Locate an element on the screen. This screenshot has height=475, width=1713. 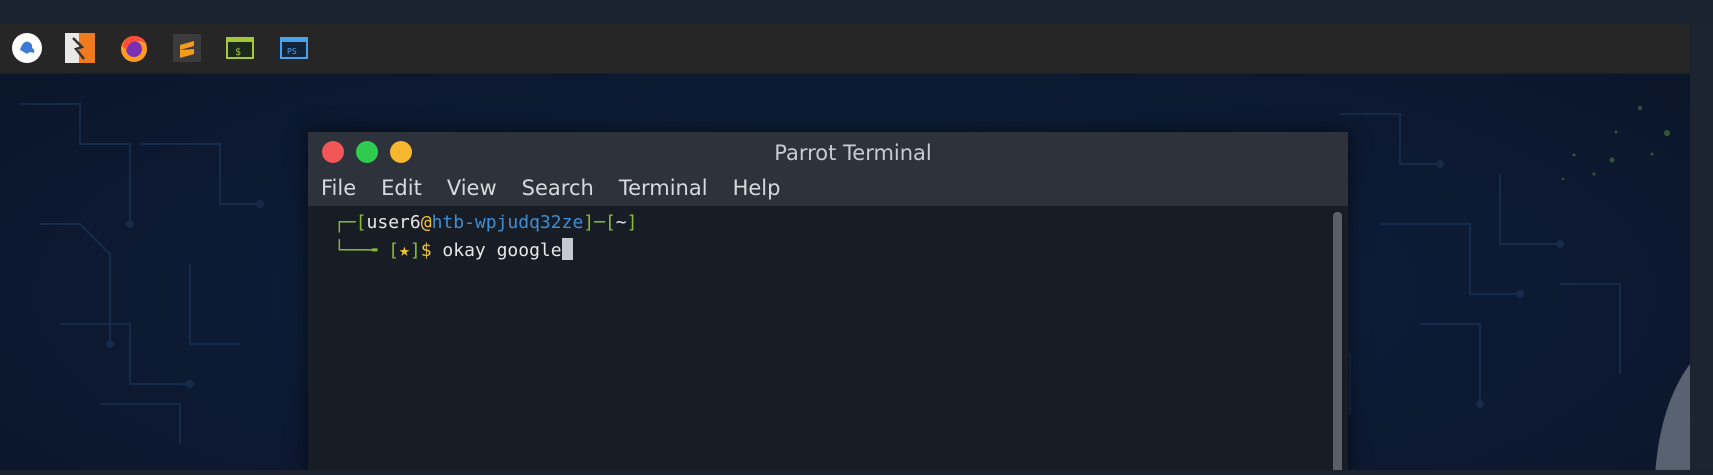
text-cursor is located at coordinates (567, 249).